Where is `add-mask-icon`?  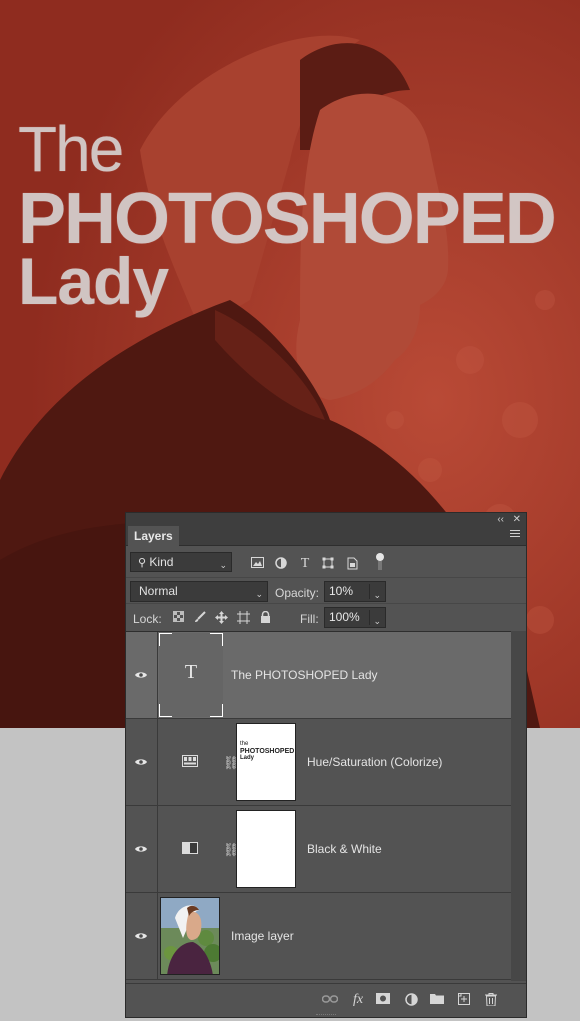 add-mask-icon is located at coordinates (383, 1000).